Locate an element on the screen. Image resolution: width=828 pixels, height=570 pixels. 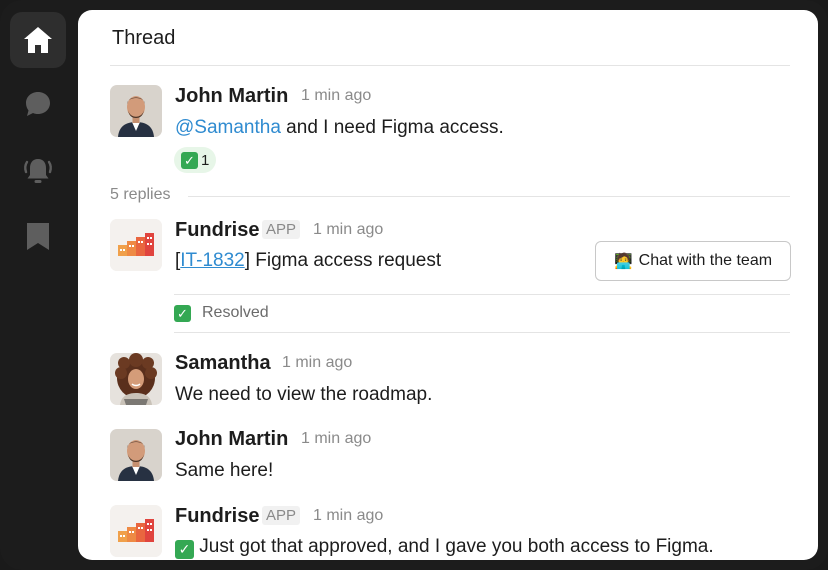
replies-count: 5 replies is located at coordinates (140, 194).